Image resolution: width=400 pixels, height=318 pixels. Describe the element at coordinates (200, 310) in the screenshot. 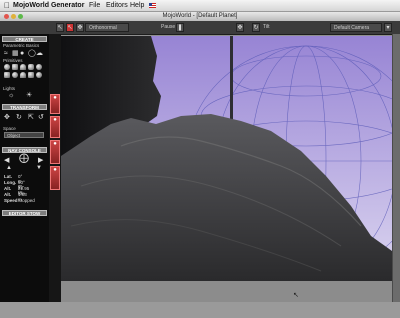

I see `window-bottom-bar` at that location.